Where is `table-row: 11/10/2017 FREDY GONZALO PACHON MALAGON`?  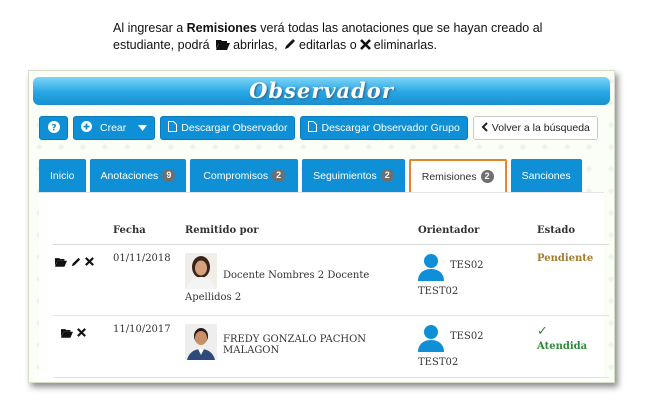
table-row: 11/10/2017 FREDY GONZALO PACHON MALAGON is located at coordinates (331, 346).